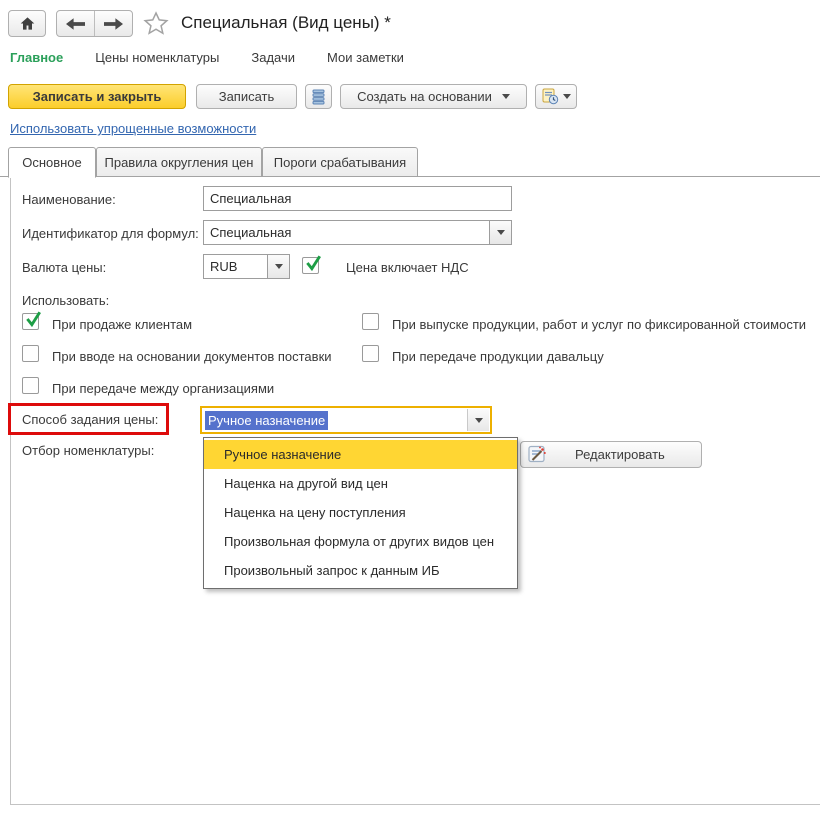 The width and height of the screenshot is (820, 819). I want to click on dropdown-item-formula: Произвольная формула от других видов цен, so click(360, 541).